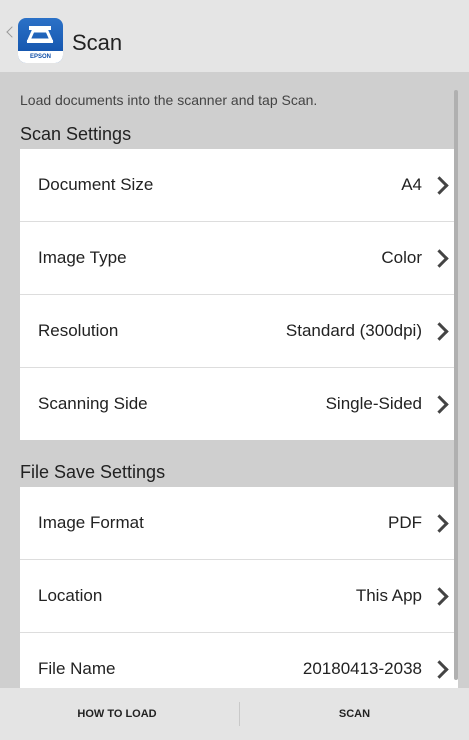  Describe the element at coordinates (388, 595) in the screenshot. I see `setting-value: This App` at that location.